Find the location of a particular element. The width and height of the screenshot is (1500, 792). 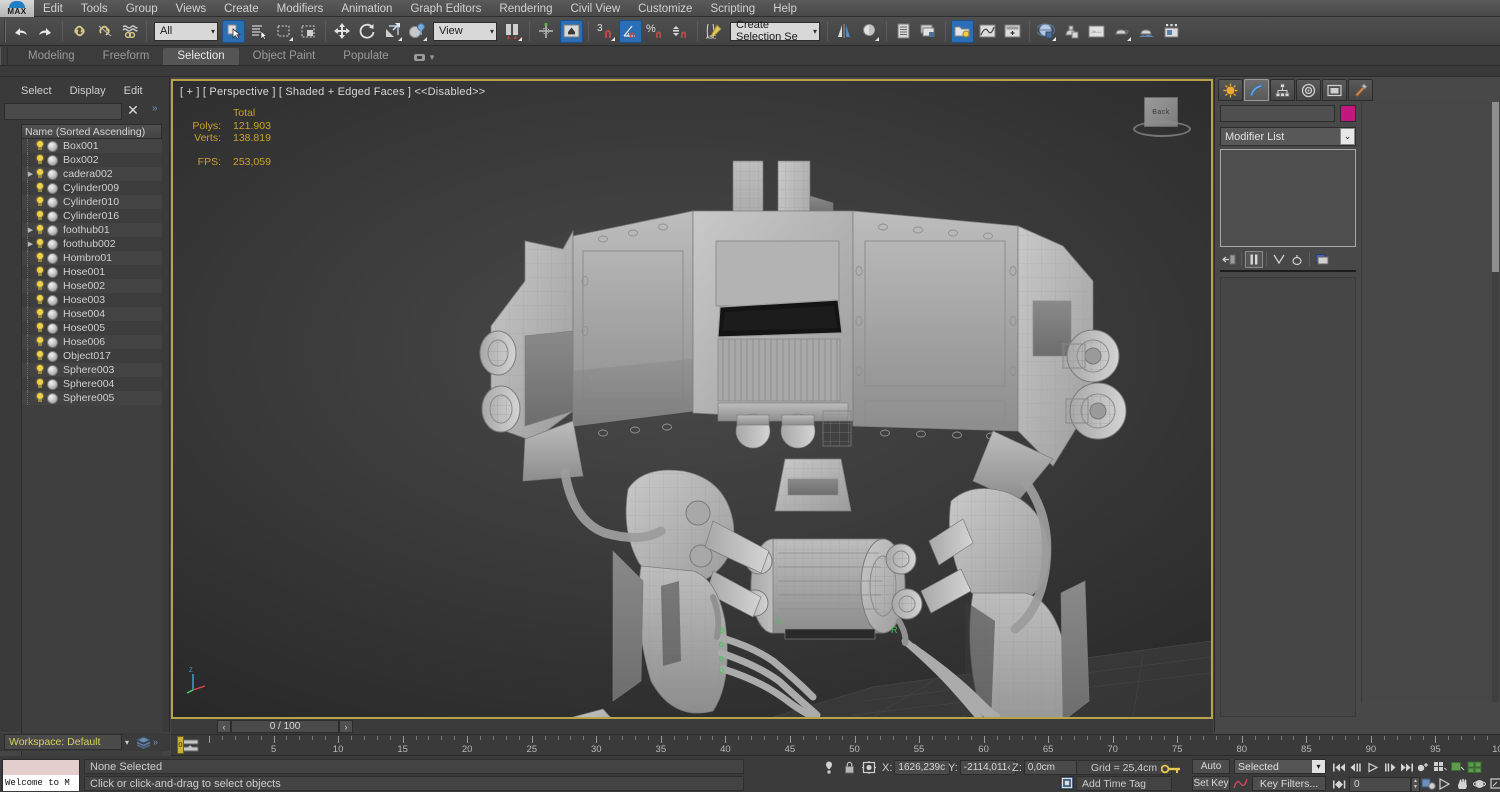

ribbon-options-button: ▾ is located at coordinates (418, 58).